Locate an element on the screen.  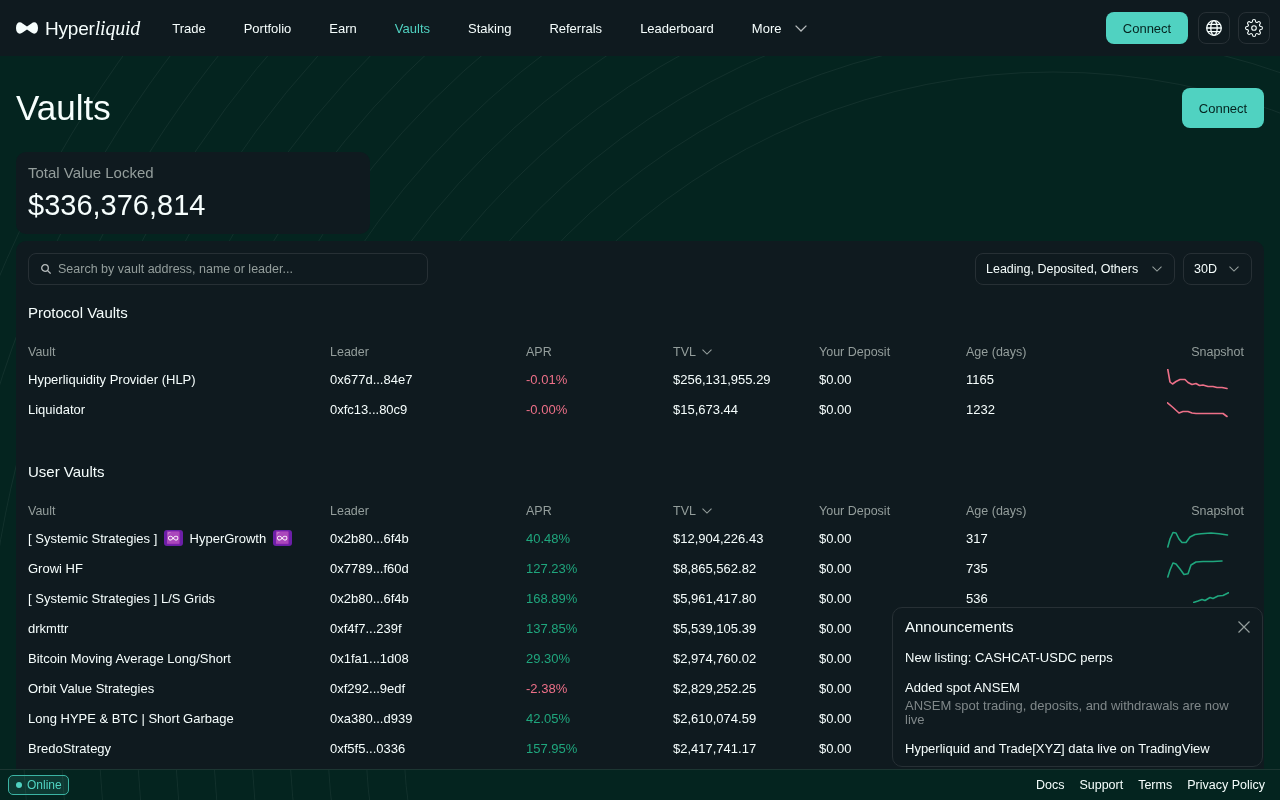
nav-link: Staking is located at coordinates (490, 28).